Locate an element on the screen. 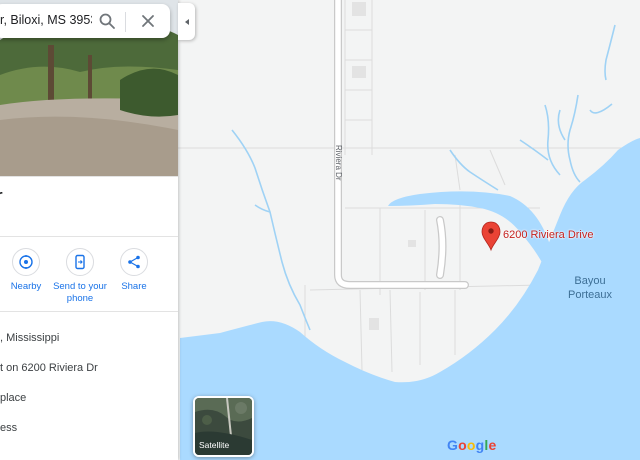  search-box: r, Biloxi, MS 39532 is located at coordinates (85, 21).